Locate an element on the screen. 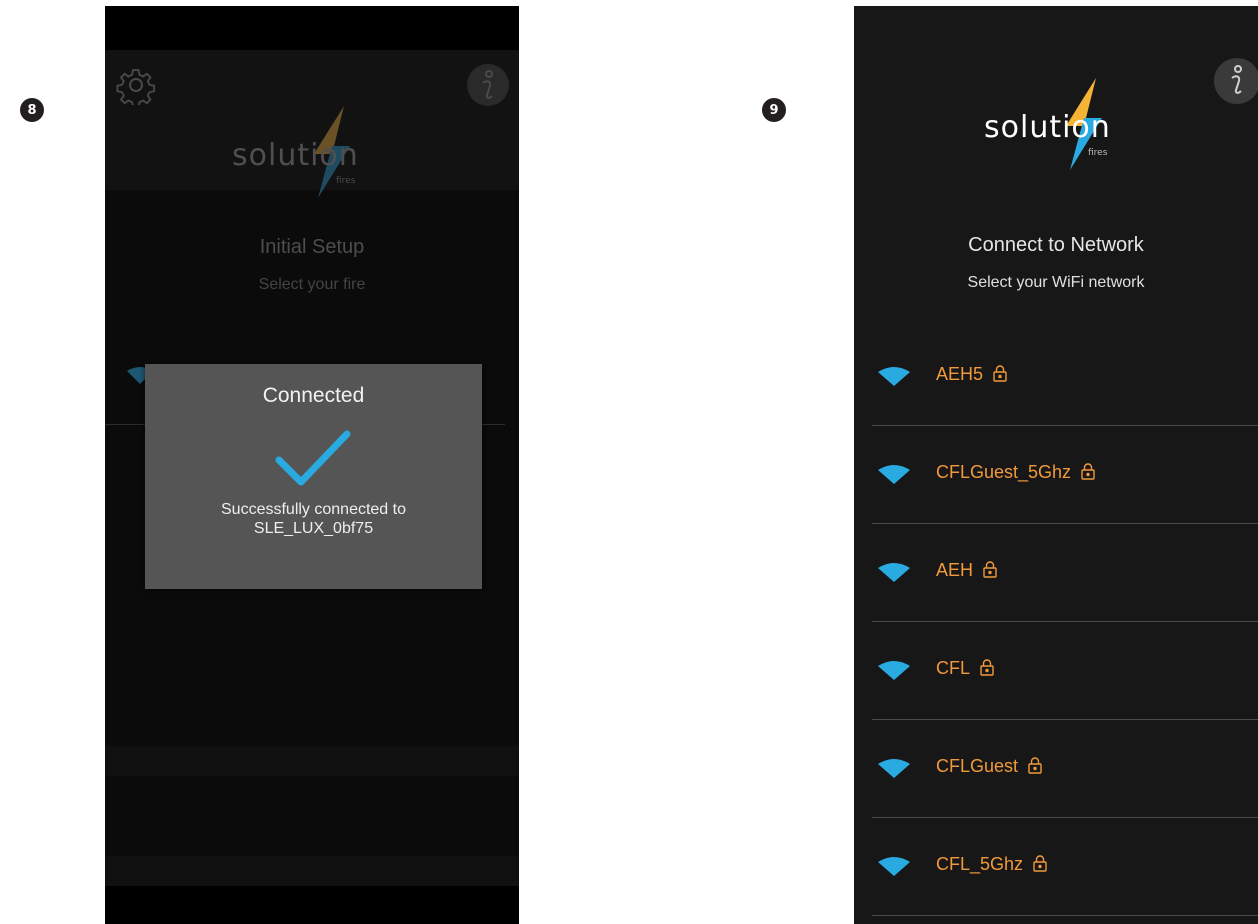 Image resolution: width=1258 pixels, height=924 pixels. page-subtitle: Select your WiFi network is located at coordinates (1056, 282).